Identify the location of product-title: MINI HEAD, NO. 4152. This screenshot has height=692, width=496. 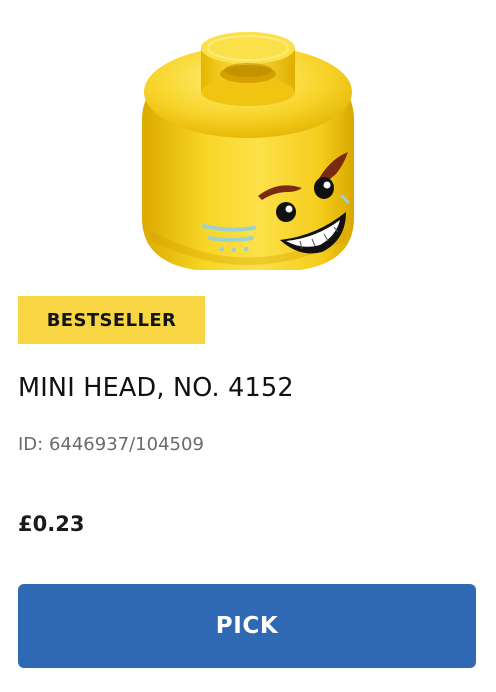
(156, 388).